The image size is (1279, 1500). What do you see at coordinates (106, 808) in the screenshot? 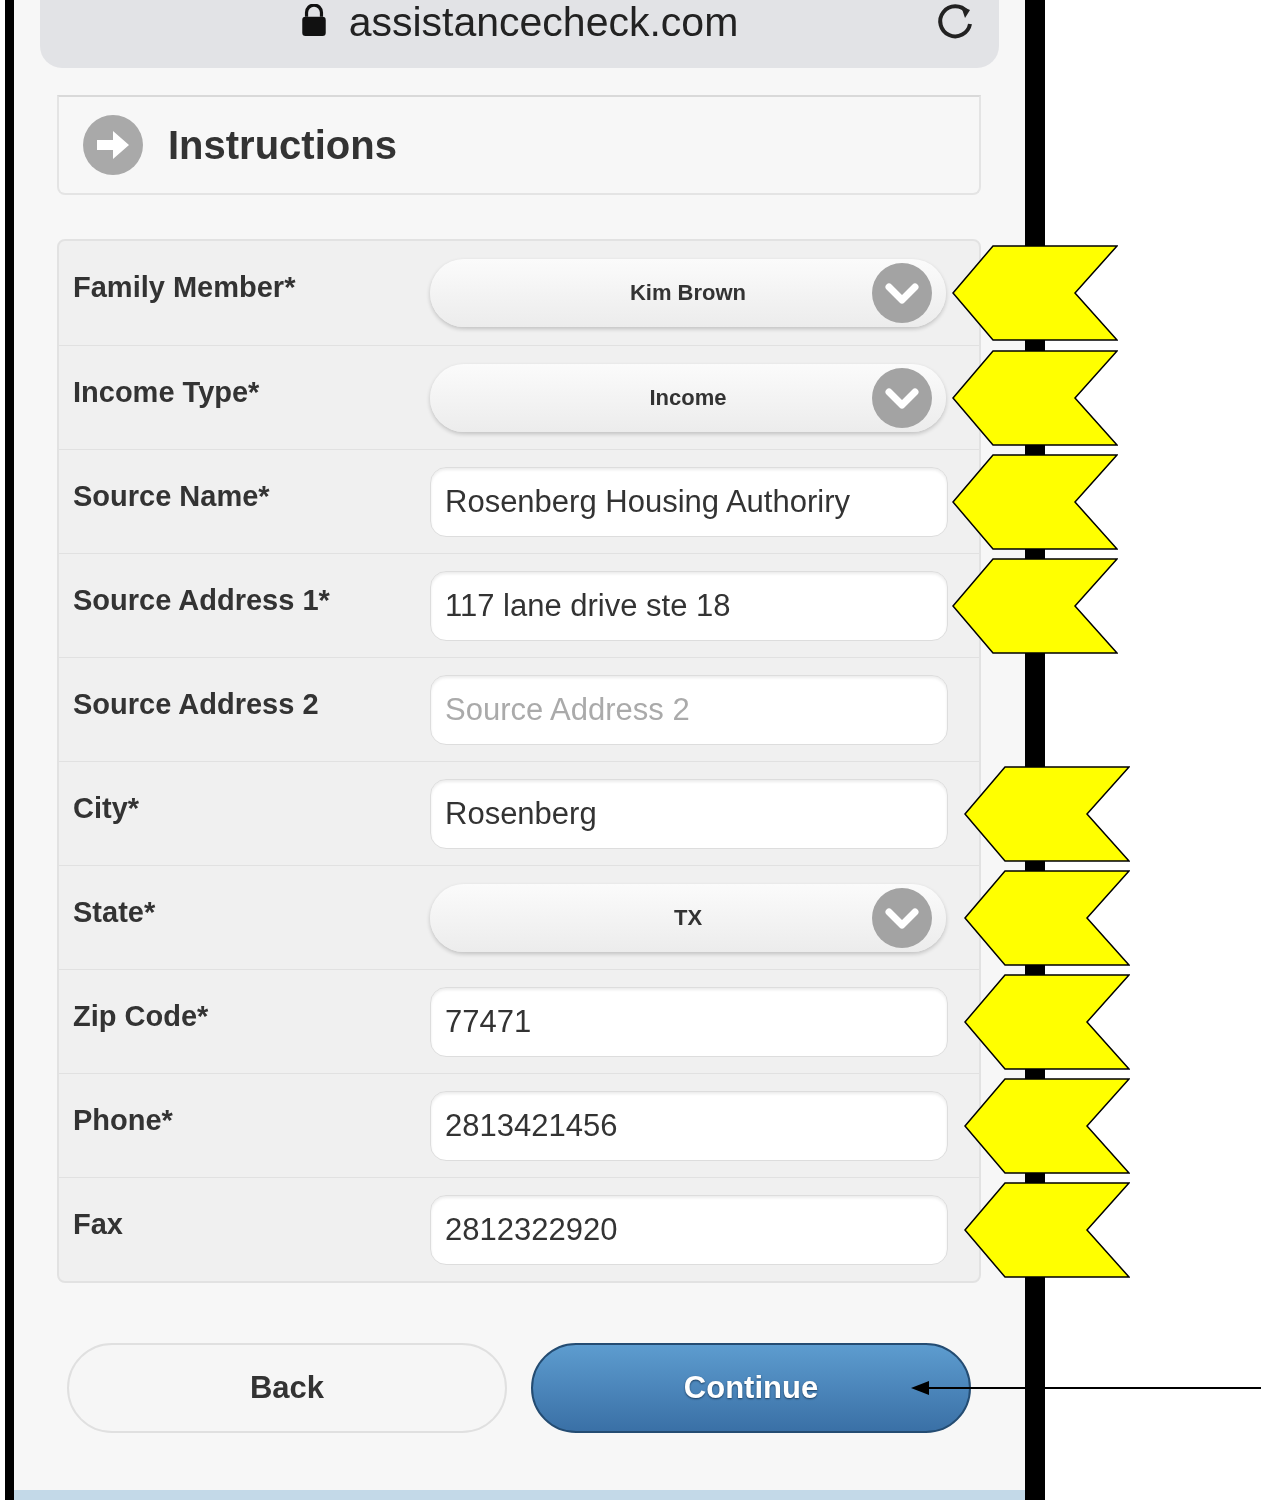
I see `field-label: City*` at bounding box center [106, 808].